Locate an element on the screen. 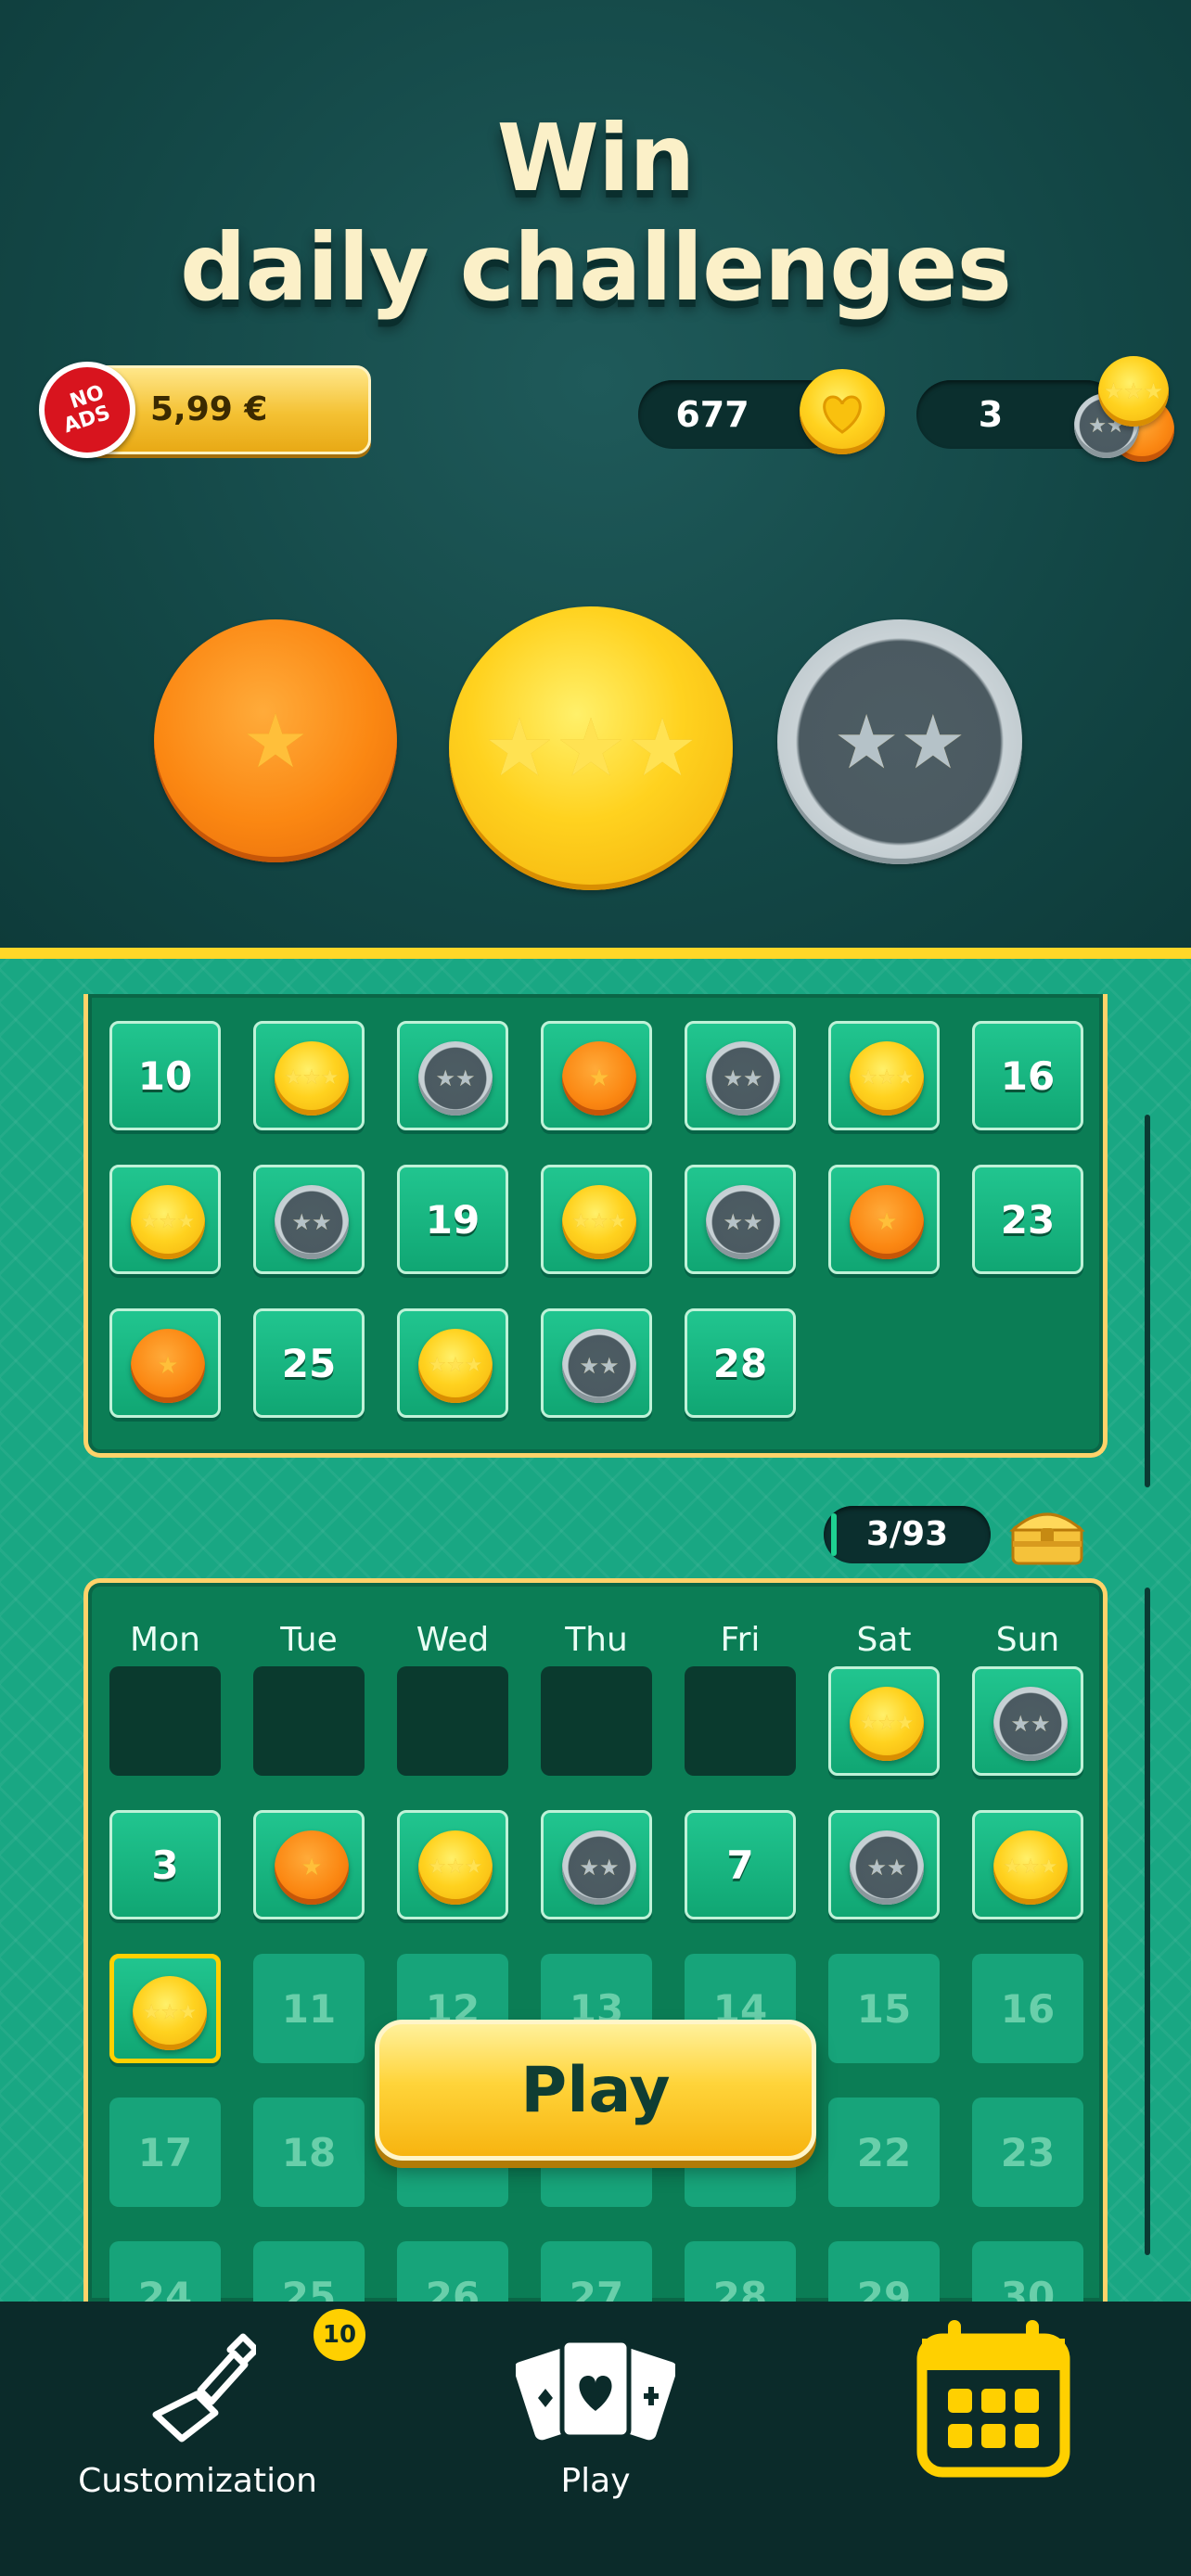 This screenshot has height=2576, width=1191. medals-value: 3 is located at coordinates (991, 415).